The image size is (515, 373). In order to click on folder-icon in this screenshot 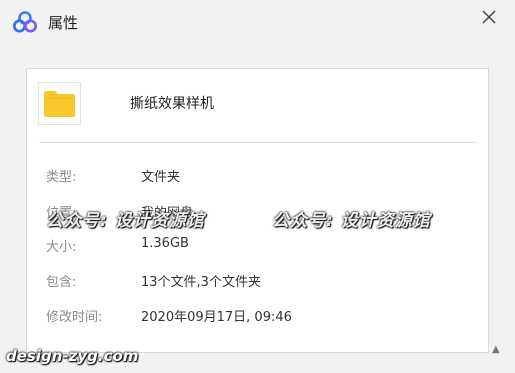, I will do `click(59, 104)`.